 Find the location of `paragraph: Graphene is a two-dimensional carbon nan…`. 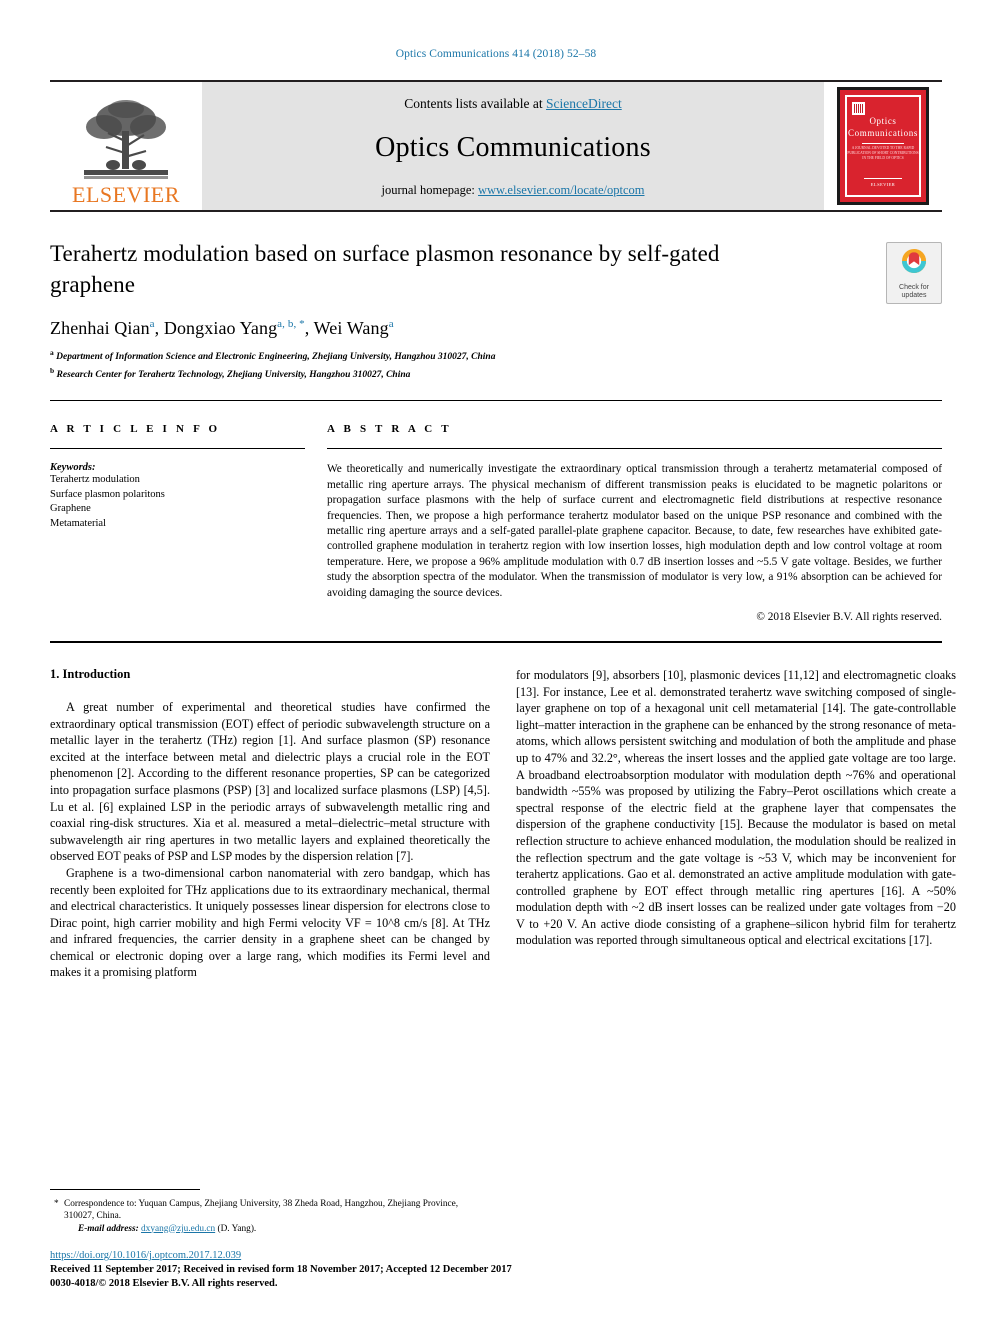

paragraph: Graphene is a two-dimensional carbon nan… is located at coordinates (270, 922).